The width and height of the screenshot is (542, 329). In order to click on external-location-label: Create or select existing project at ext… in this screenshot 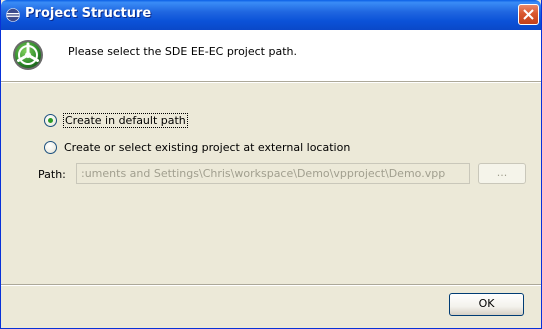, I will do `click(207, 147)`.